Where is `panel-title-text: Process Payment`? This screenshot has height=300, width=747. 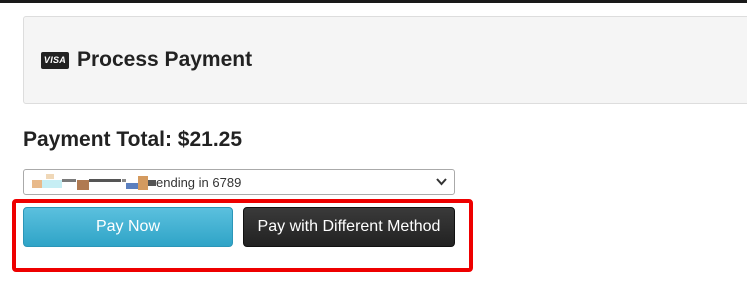
panel-title-text: Process Payment is located at coordinates (165, 59).